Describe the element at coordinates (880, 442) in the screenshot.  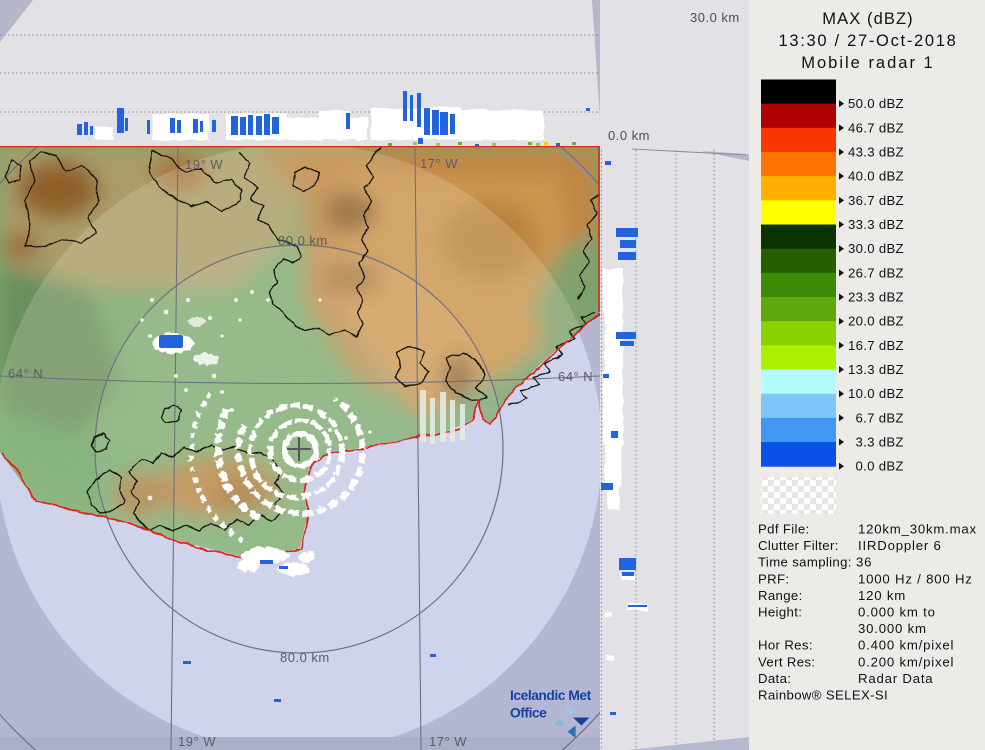
I see `svg-text: 3.3 dBZ` at that location.